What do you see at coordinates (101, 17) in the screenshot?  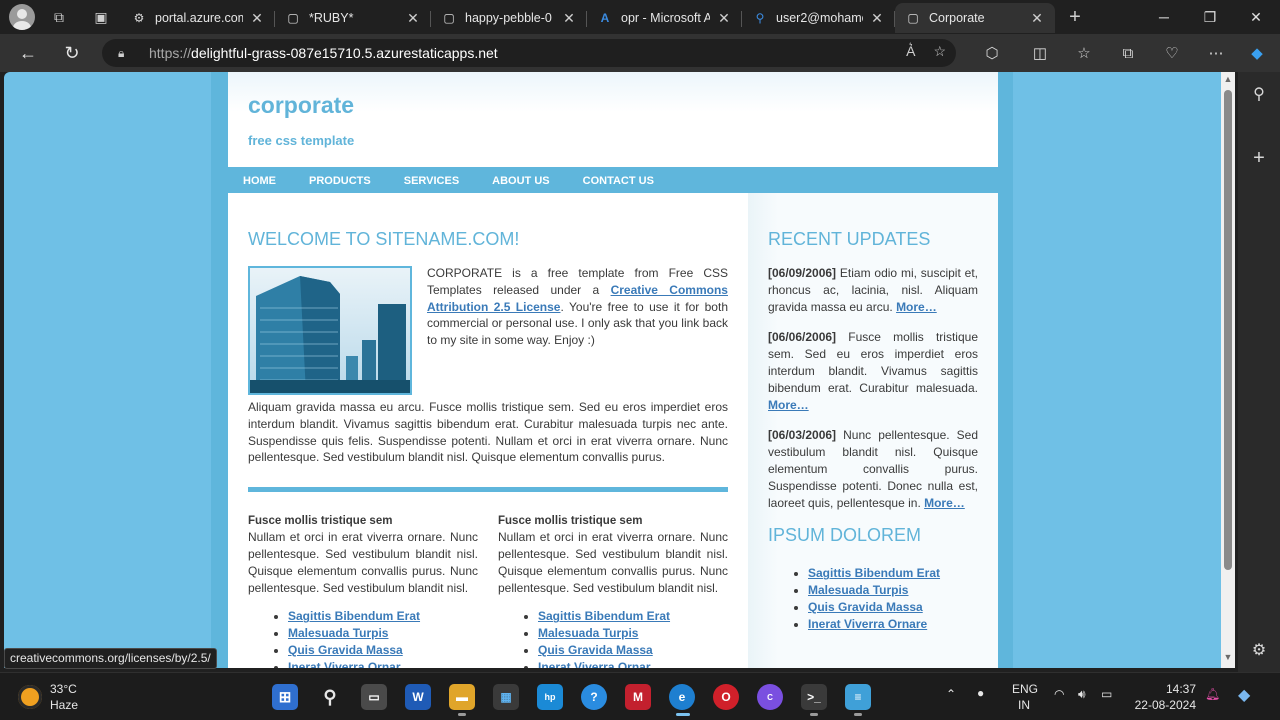 I see `tab-actions-icon: ▣` at bounding box center [101, 17].